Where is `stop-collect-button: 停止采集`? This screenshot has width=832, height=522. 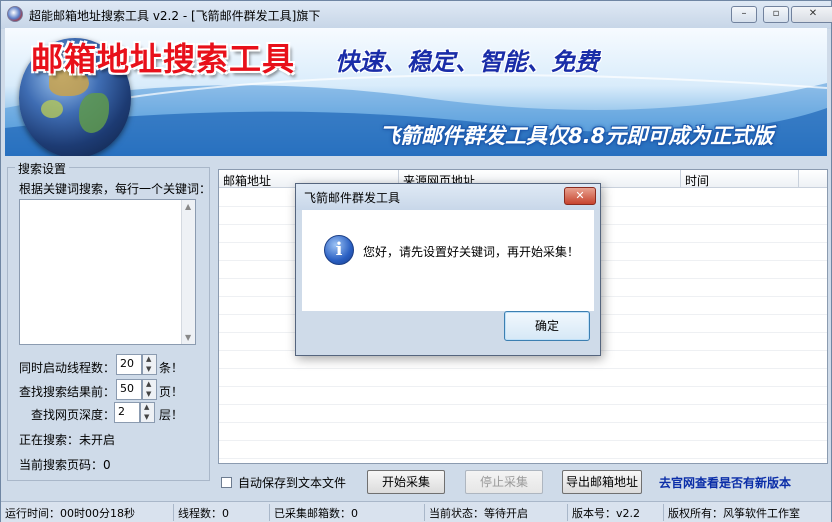 stop-collect-button: 停止采集 is located at coordinates (504, 482).